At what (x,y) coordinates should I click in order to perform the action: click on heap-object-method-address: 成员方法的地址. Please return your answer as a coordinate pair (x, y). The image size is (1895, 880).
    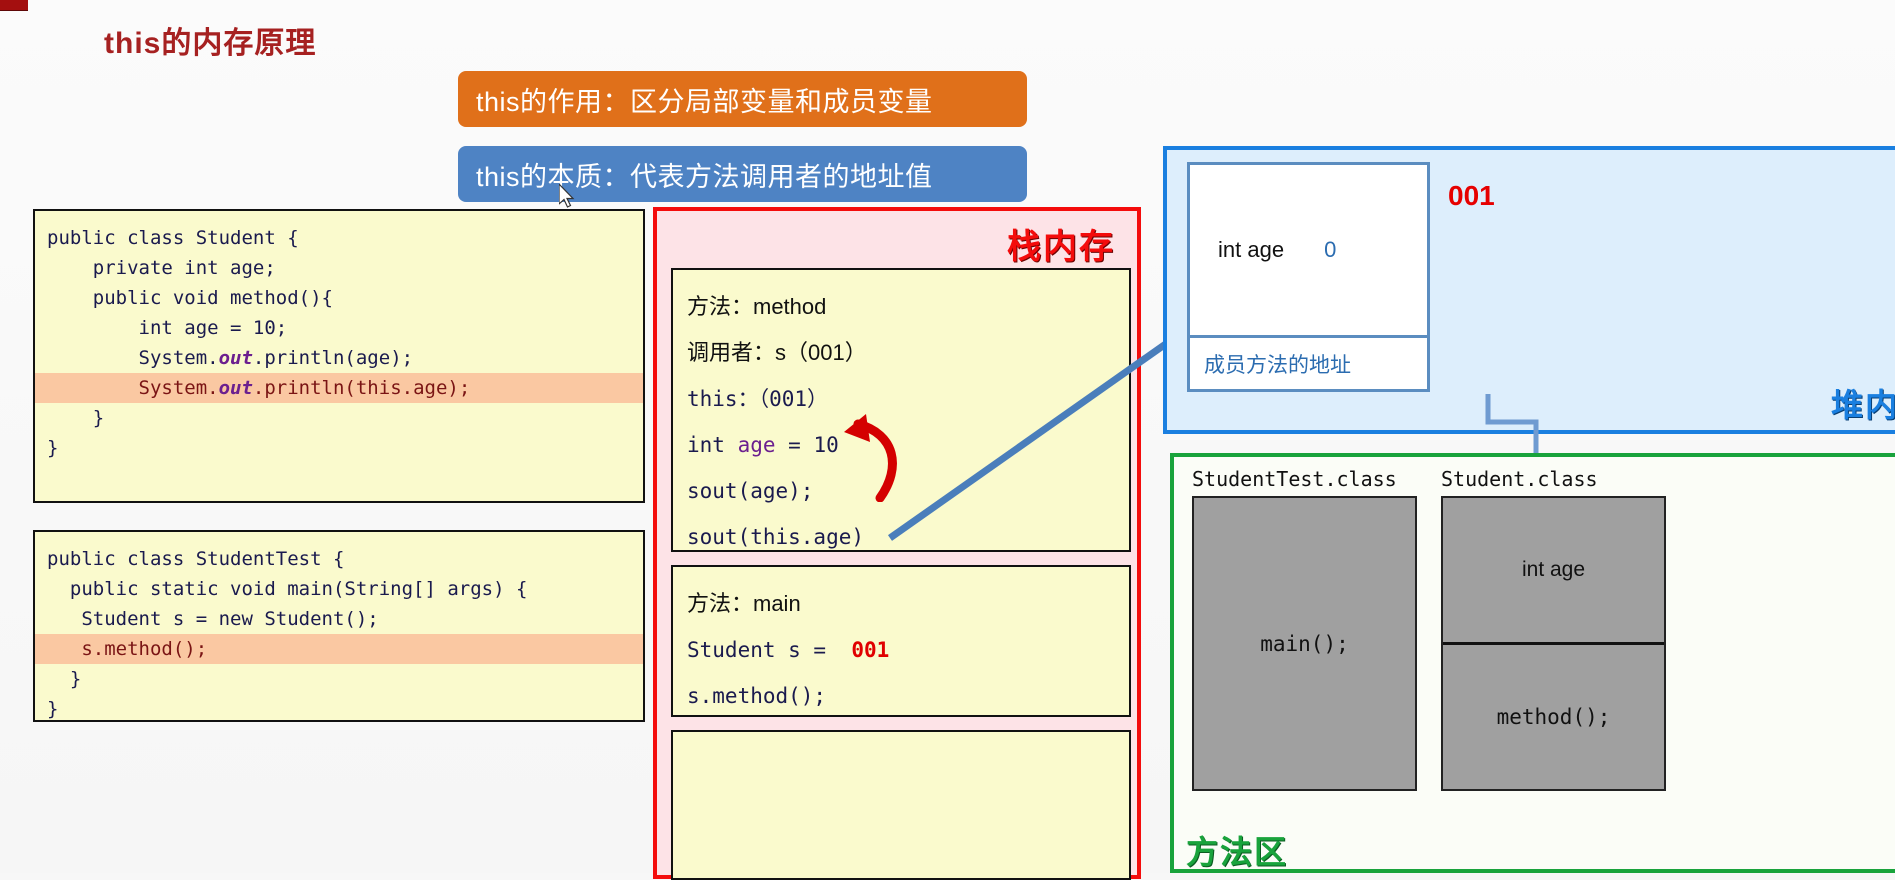
    Looking at the image, I should click on (1308, 365).